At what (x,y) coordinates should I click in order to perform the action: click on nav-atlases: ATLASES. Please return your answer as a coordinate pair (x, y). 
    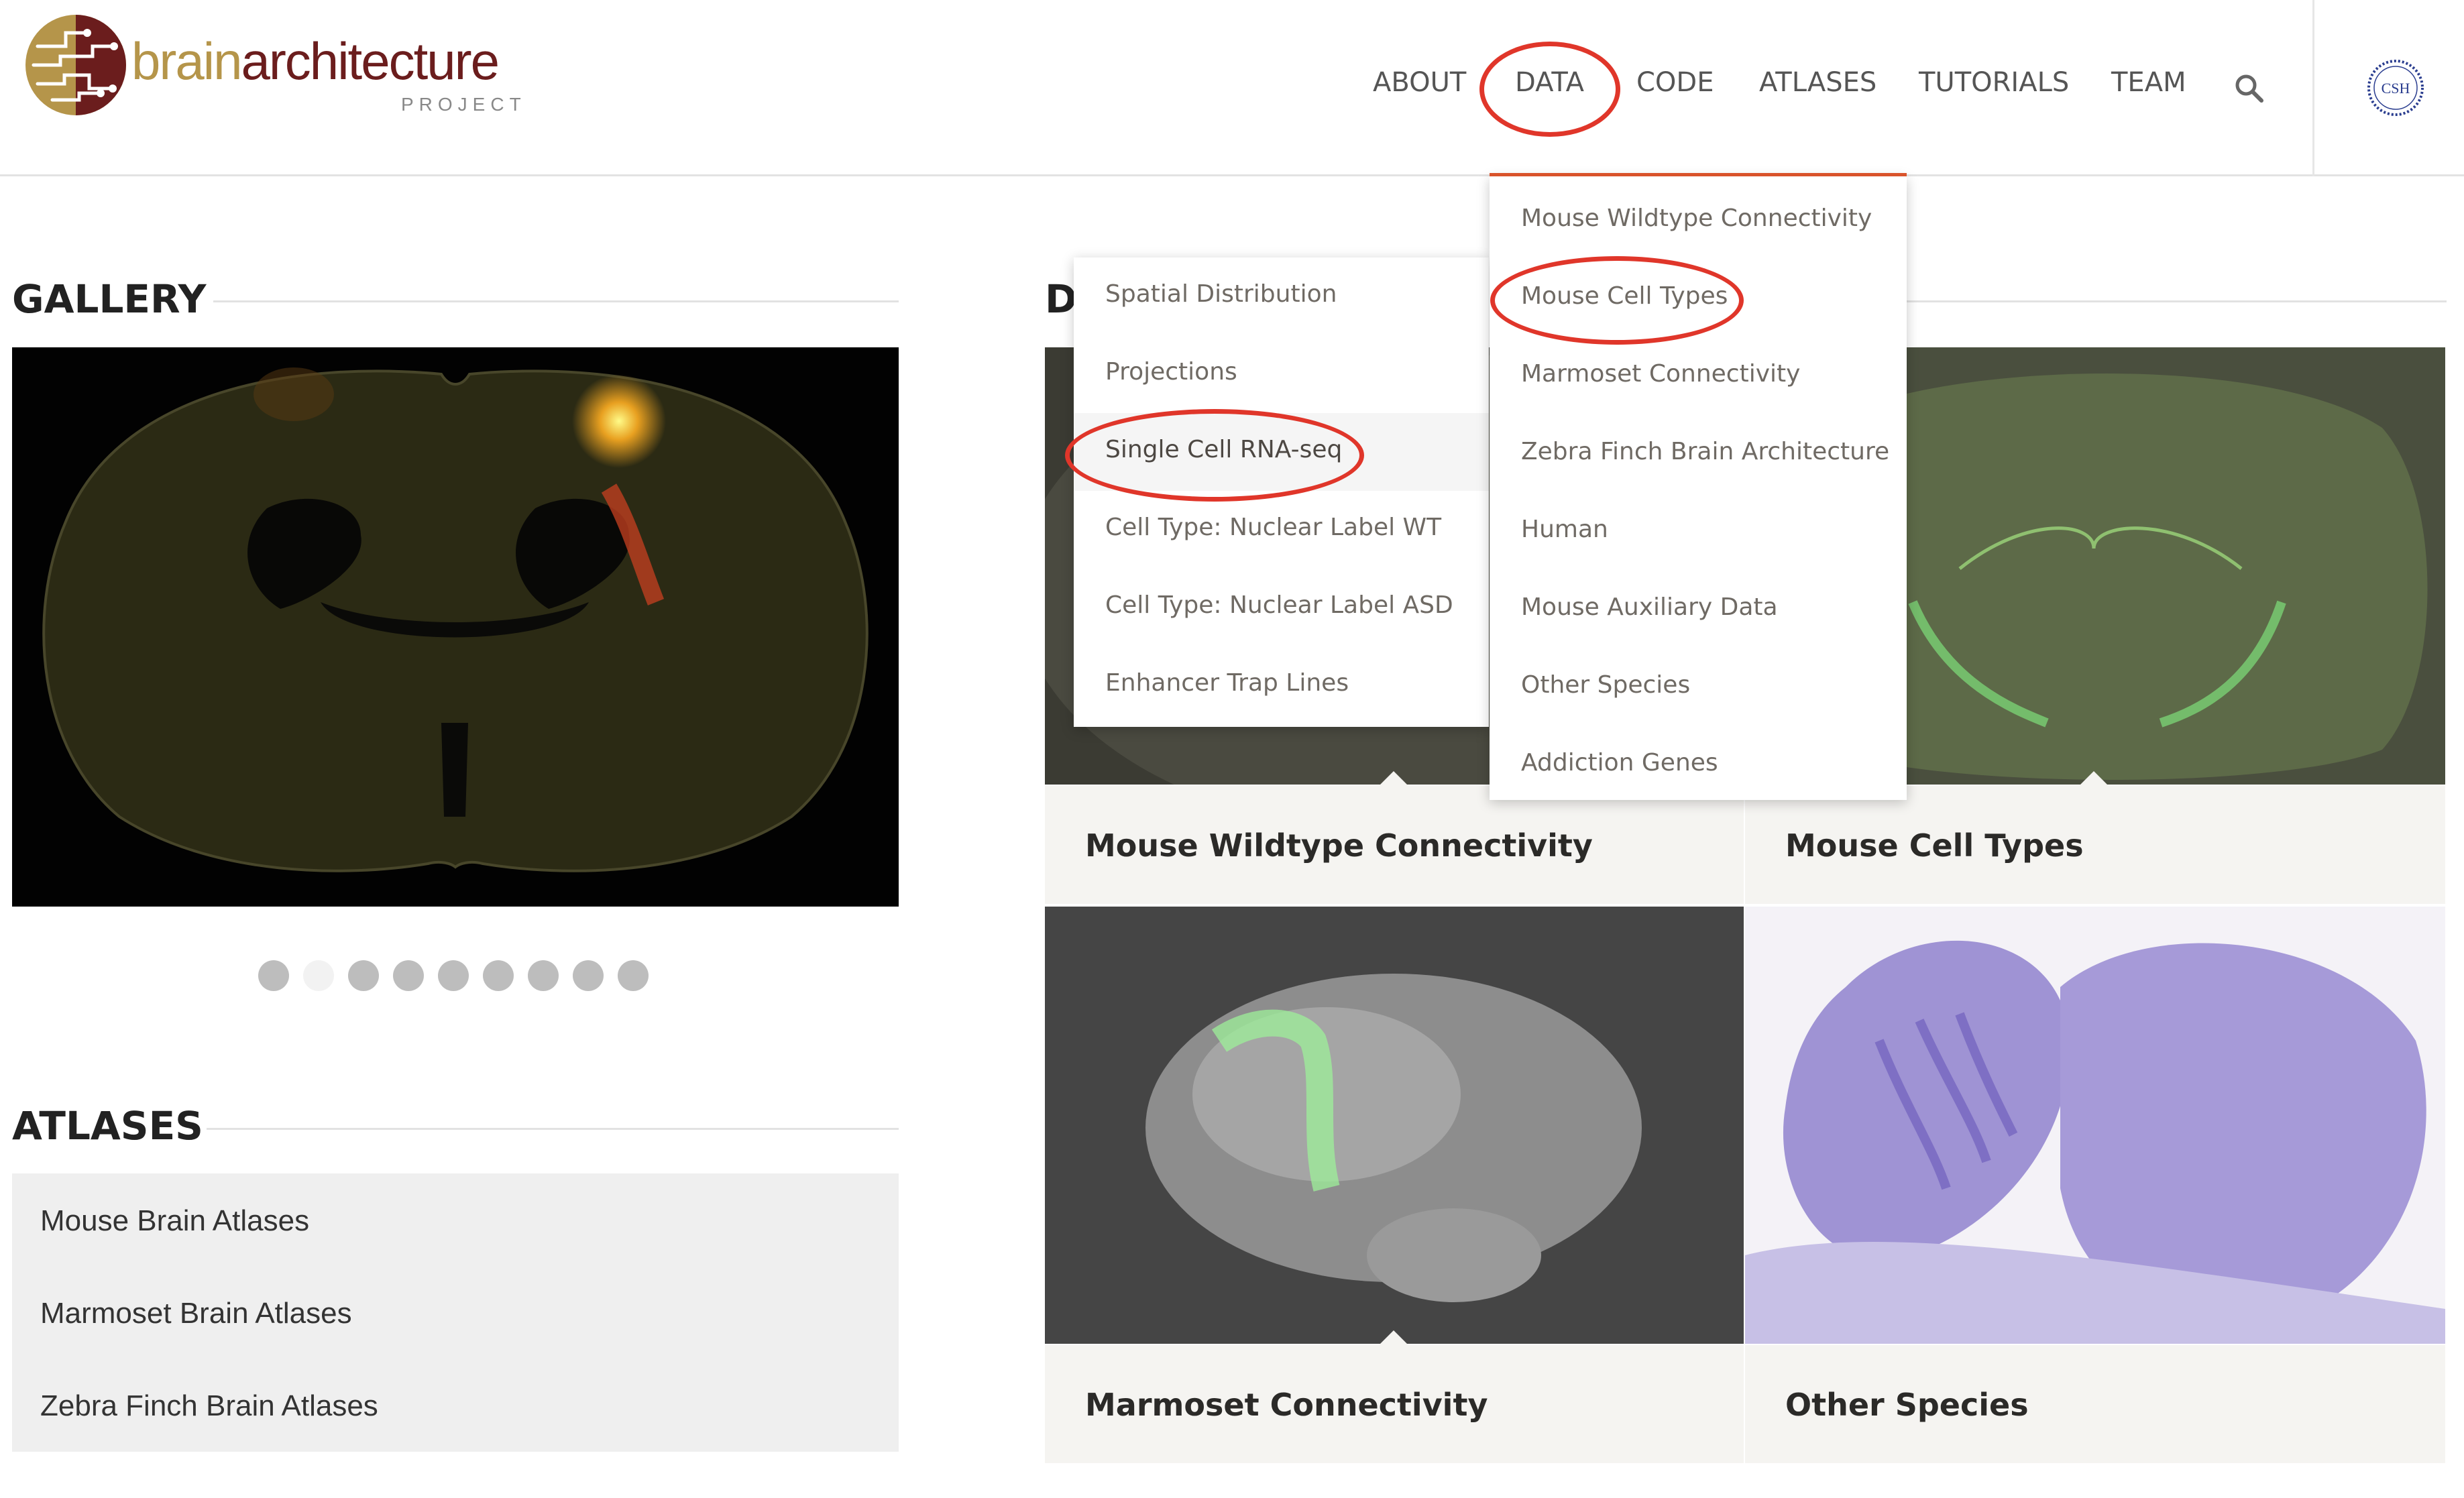
    Looking at the image, I should click on (1818, 82).